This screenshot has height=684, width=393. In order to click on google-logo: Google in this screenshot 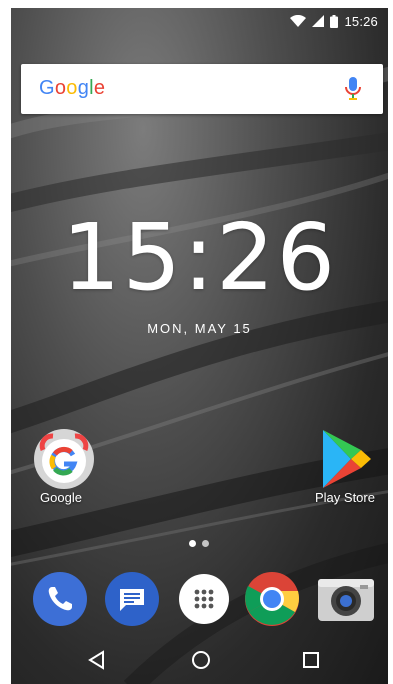, I will do `click(72, 88)`.